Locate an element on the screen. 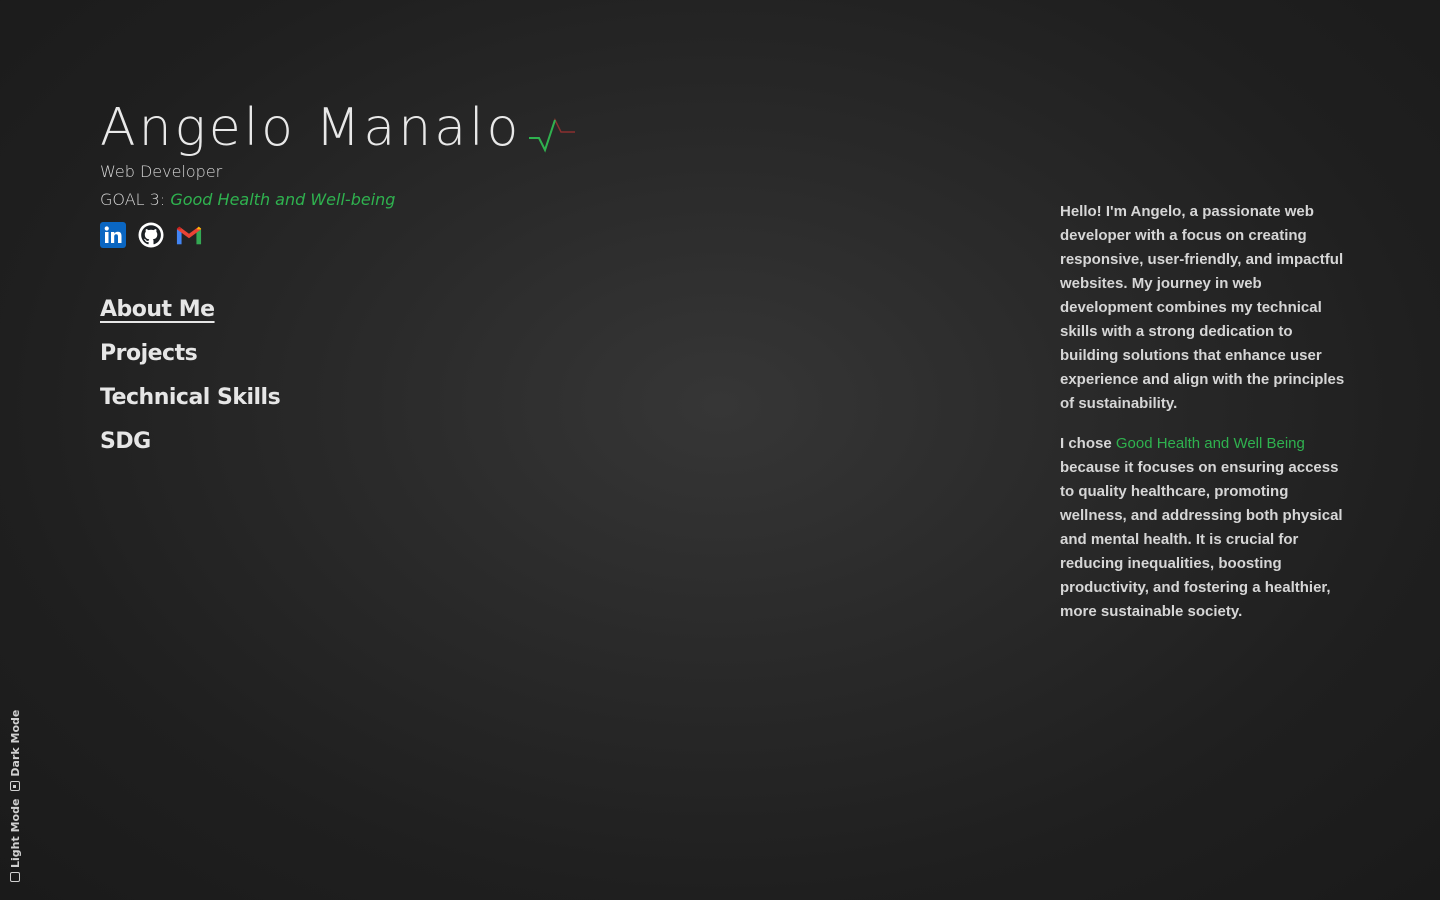 Image resolution: width=1440 pixels, height=900 pixels. sdg-goal: GOAL 3: Good Health and Well-being is located at coordinates (338, 200).